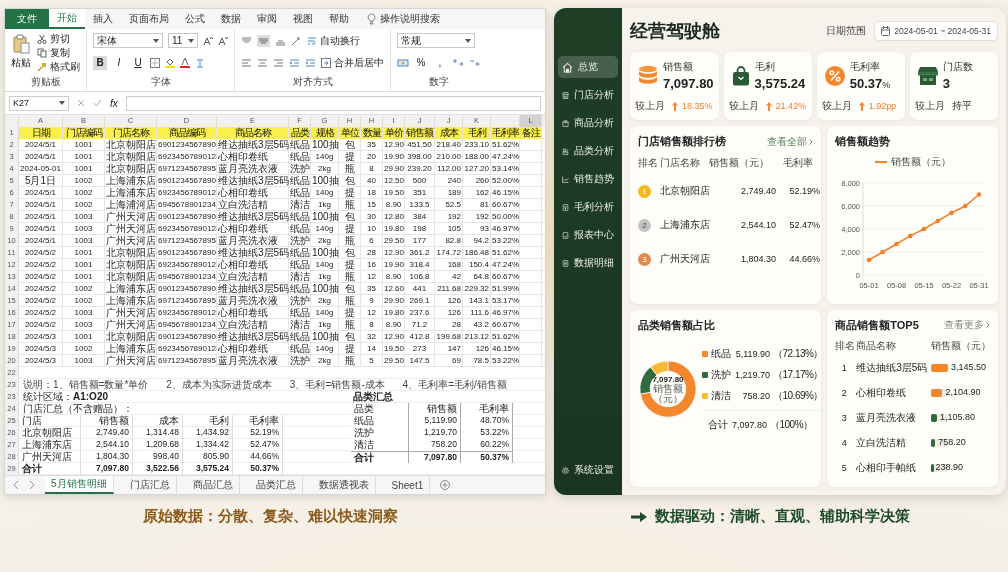 This screenshot has height=572, width=1008. Describe the element at coordinates (936, 31) in the screenshot. I see `date-range-field: 2024-05-01 ~ 2024-05-31` at that location.